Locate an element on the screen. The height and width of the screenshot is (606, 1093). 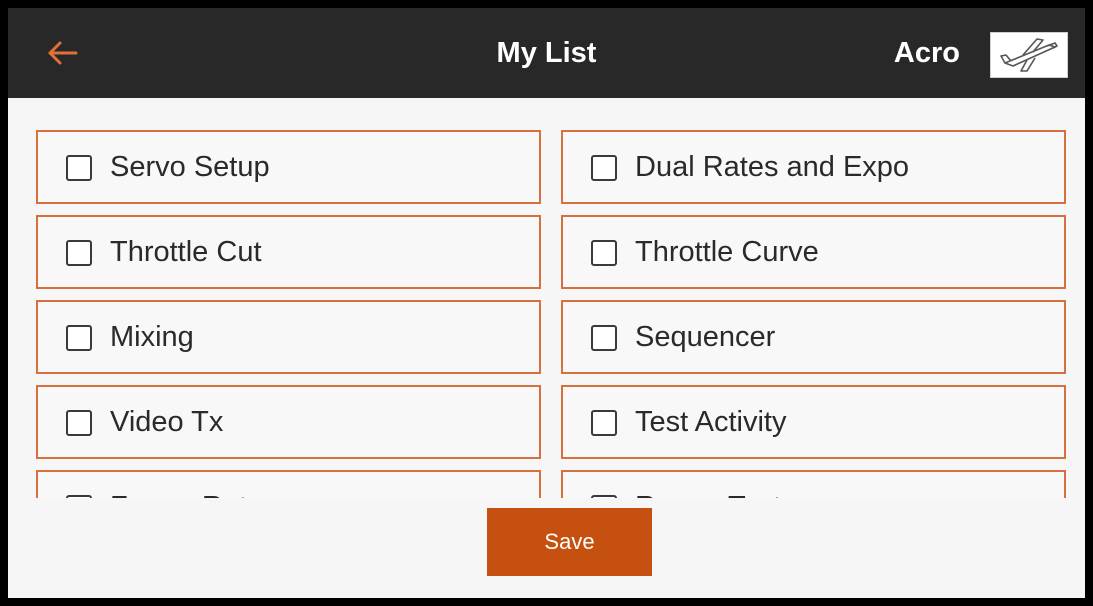
list-item: Test Activity is located at coordinates (813, 422).